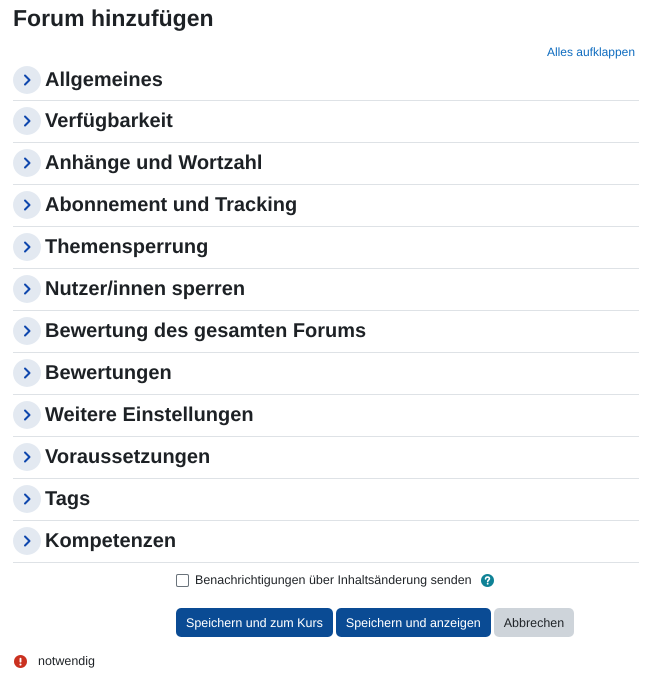 This screenshot has height=673, width=651. Describe the element at coordinates (149, 415) in the screenshot. I see `section-heading: Weitere Einstellungen` at that location.